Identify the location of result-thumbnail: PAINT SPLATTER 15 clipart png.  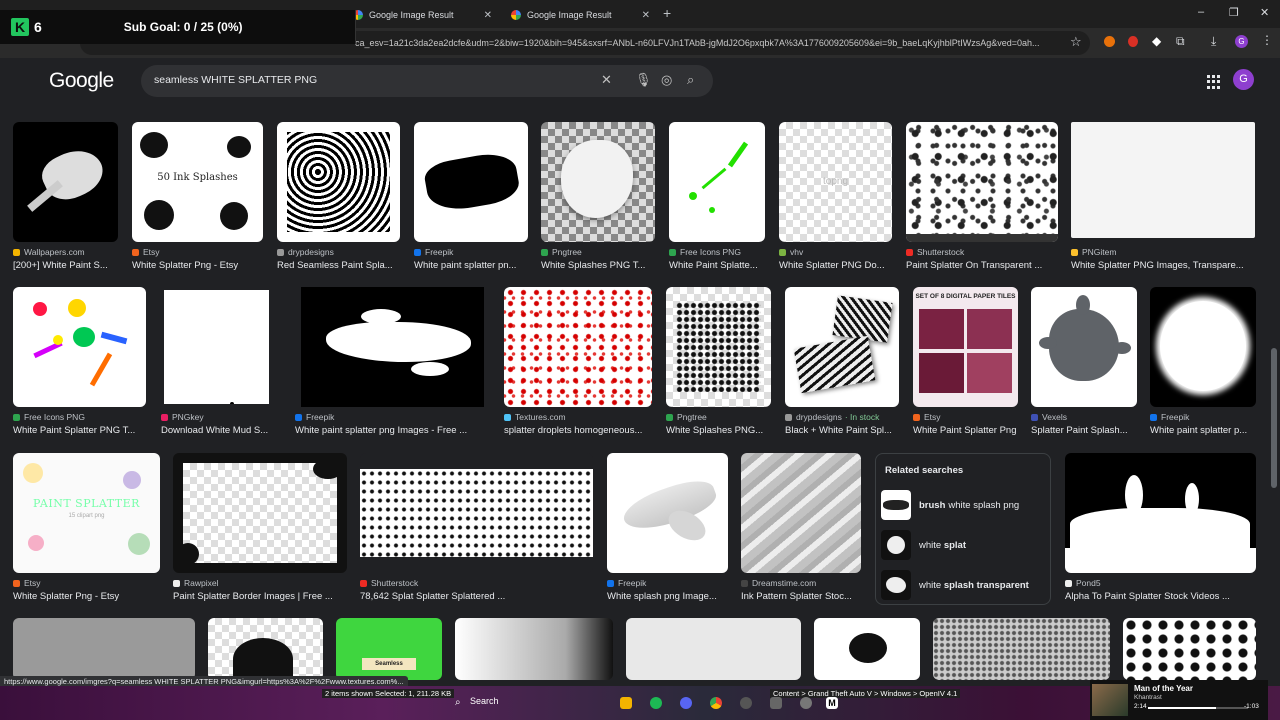
(86, 513).